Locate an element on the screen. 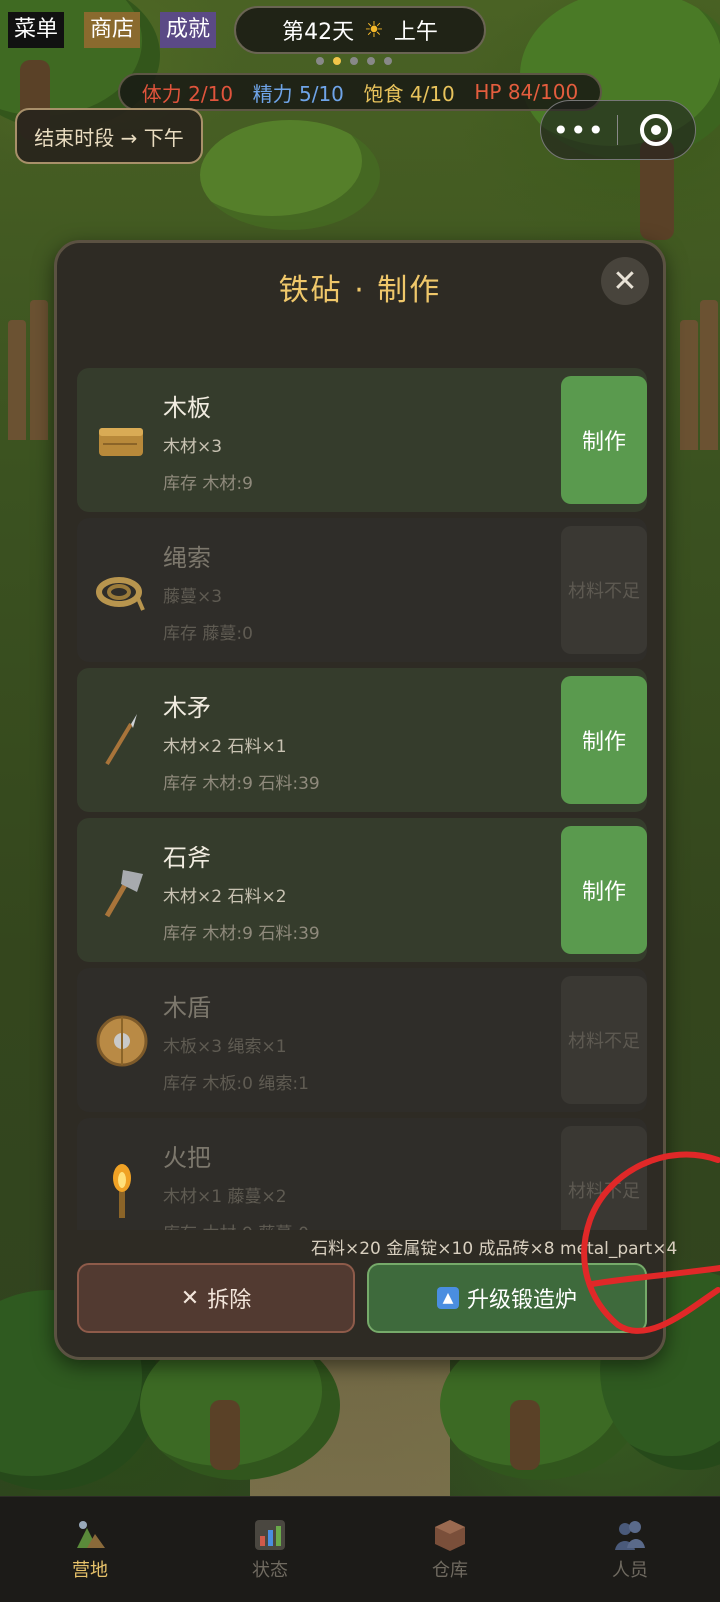  recipe-card-plank: 木板 木材×3 库存 木材:9 制作 is located at coordinates (362, 440).